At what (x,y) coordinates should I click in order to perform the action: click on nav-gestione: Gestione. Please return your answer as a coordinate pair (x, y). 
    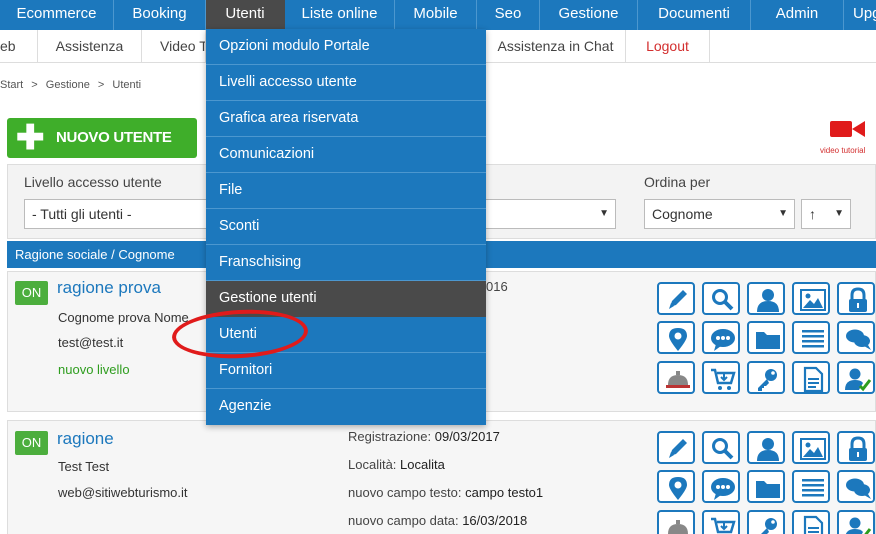
    Looking at the image, I should click on (589, 15).